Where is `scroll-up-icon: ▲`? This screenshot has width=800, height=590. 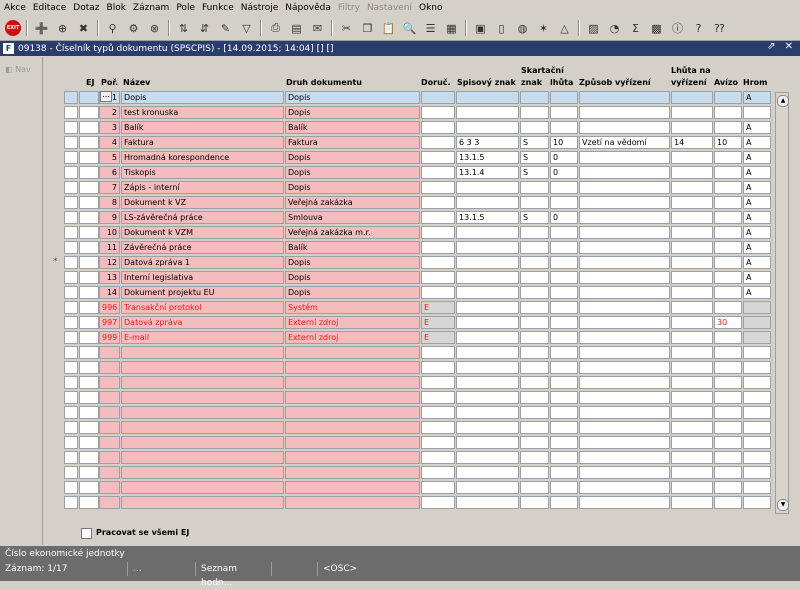 scroll-up-icon: ▲ is located at coordinates (783, 101).